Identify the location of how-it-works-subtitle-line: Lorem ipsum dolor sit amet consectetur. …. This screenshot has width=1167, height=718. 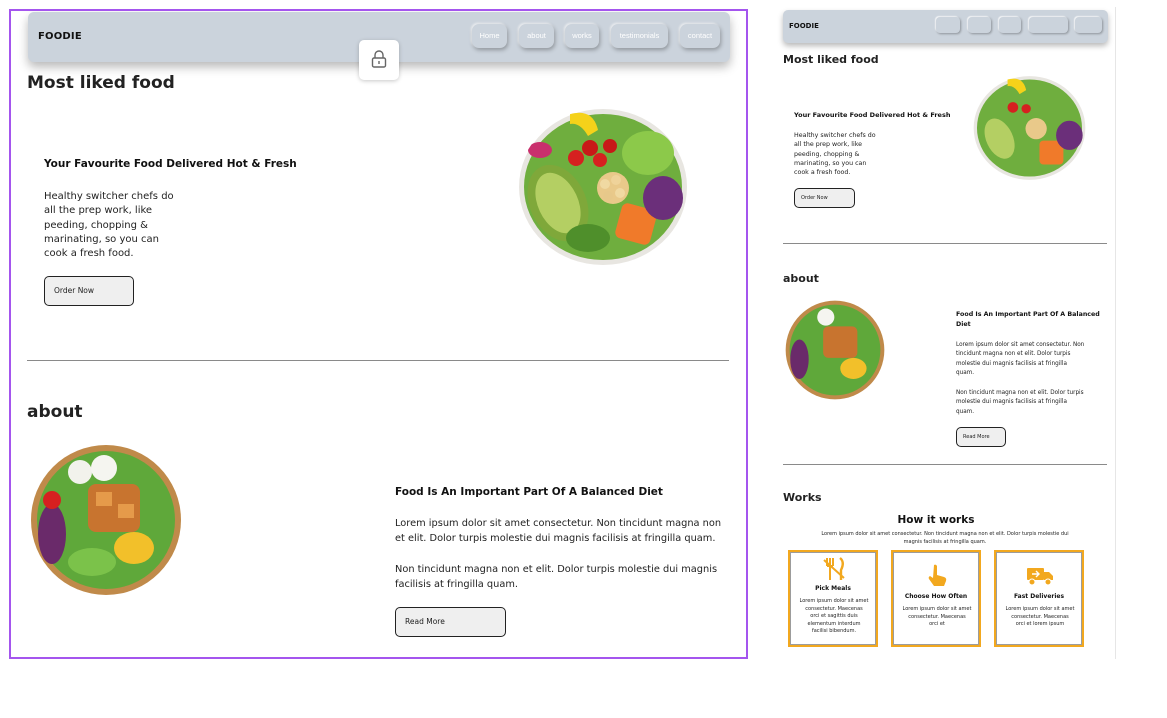
(945, 534).